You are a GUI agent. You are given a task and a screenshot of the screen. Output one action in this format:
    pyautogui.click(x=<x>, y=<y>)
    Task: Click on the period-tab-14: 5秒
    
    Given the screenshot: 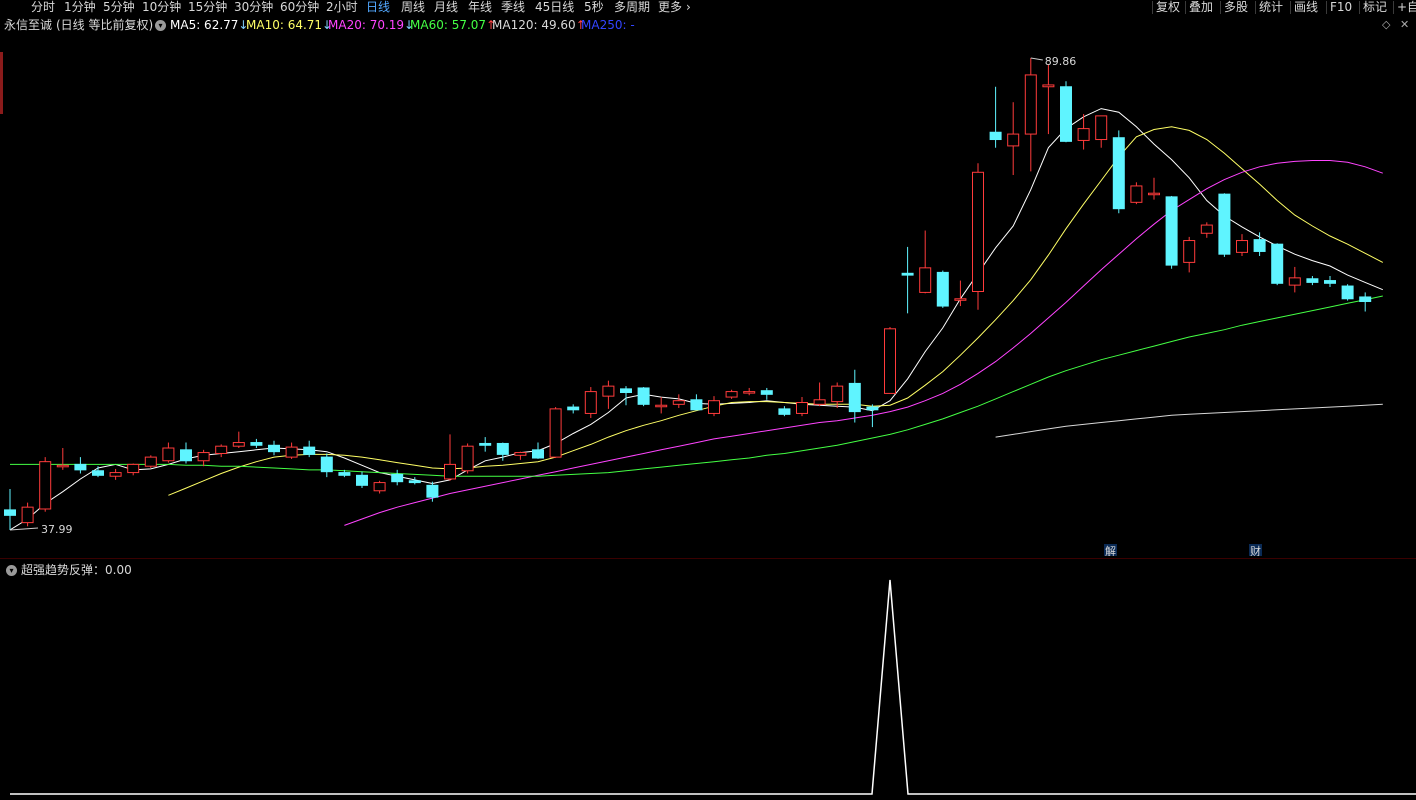 What is the action you would take?
    pyautogui.click(x=594, y=7)
    